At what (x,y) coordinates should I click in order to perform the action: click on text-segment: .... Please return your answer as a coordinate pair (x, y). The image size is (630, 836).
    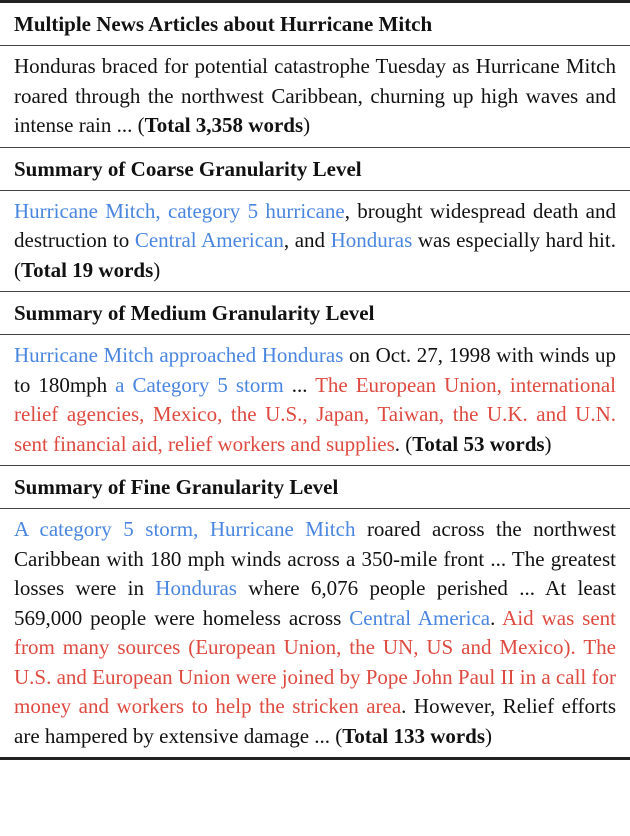
    Looking at the image, I should click on (299, 384).